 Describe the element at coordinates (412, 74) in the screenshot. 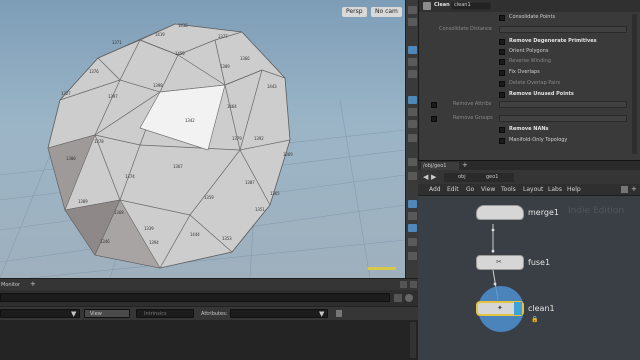

I see `lighting-icon` at that location.